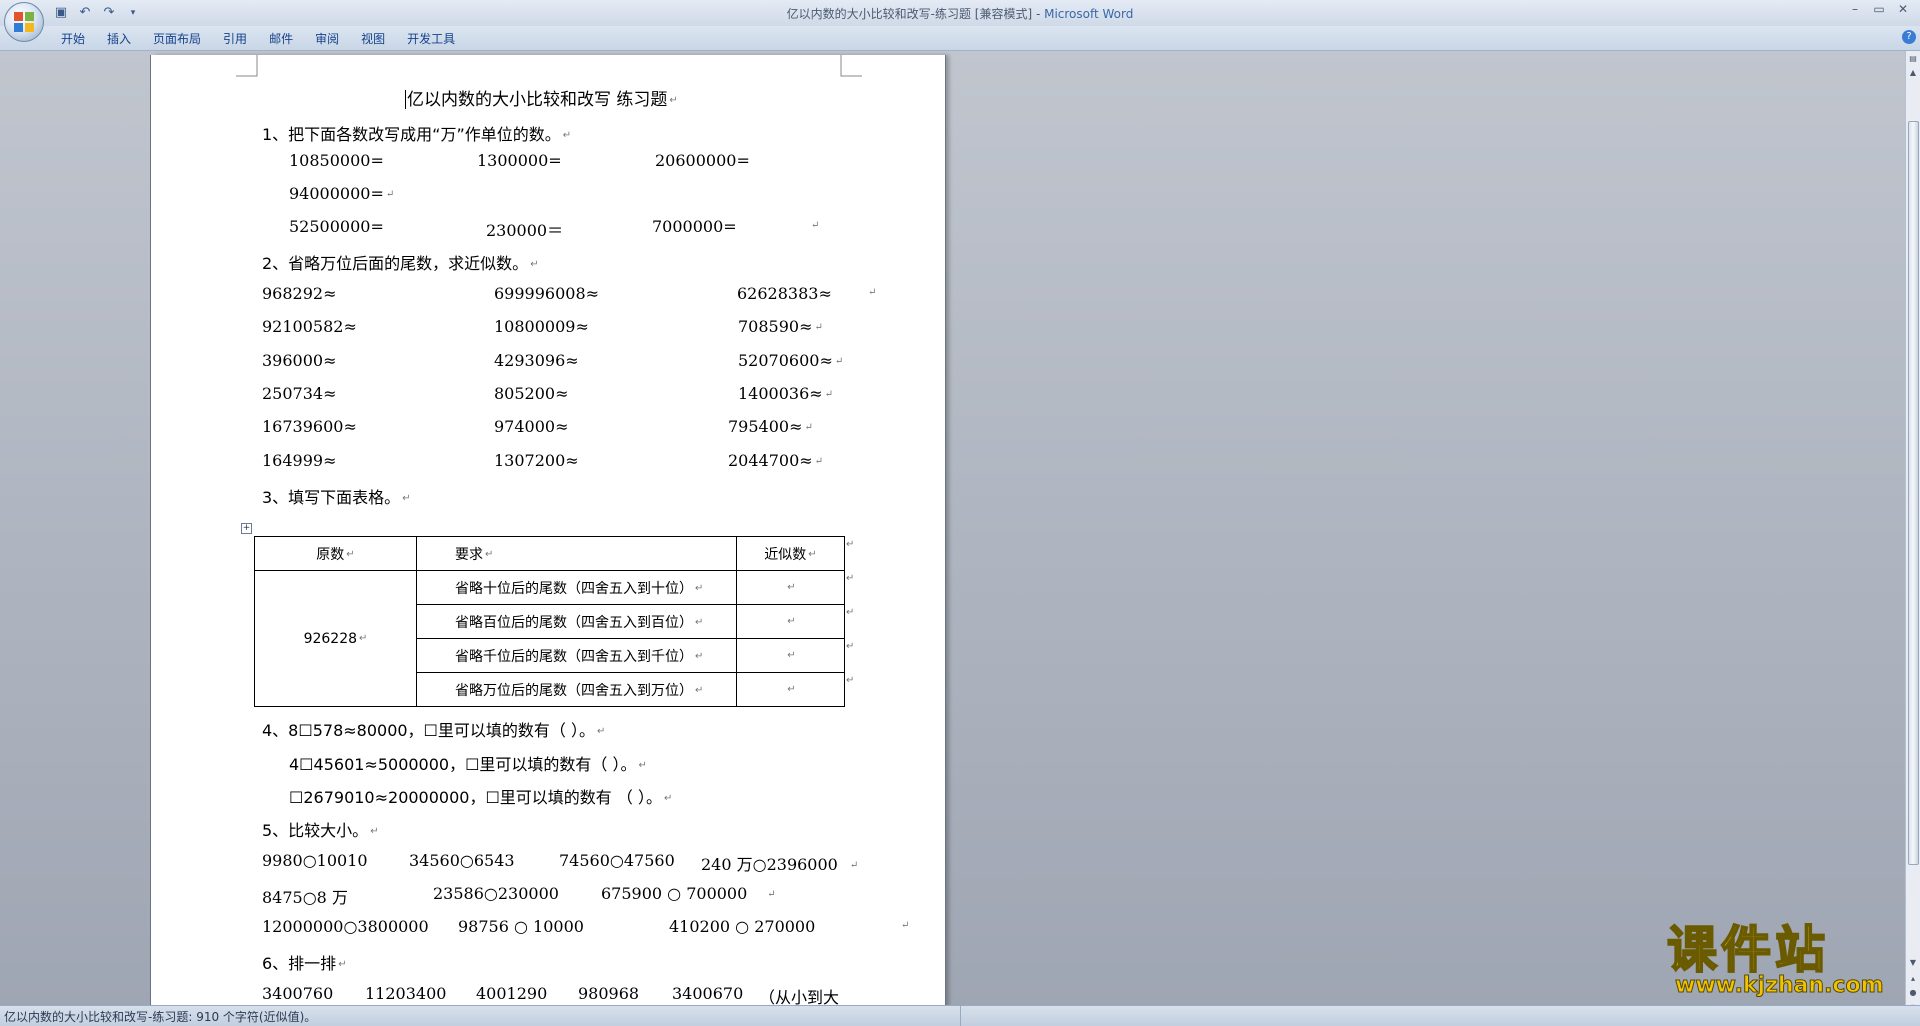  Describe the element at coordinates (780, 864) in the screenshot. I see `q5-item: 240 万○2396000 ↵` at that location.